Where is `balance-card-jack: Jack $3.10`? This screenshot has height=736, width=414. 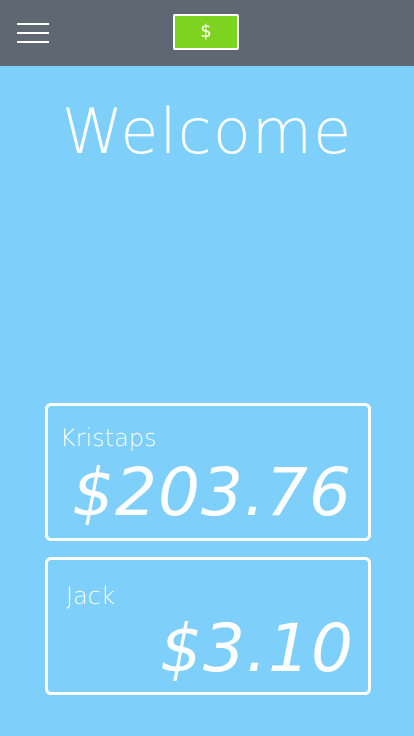 balance-card-jack: Jack $3.10 is located at coordinates (208, 626).